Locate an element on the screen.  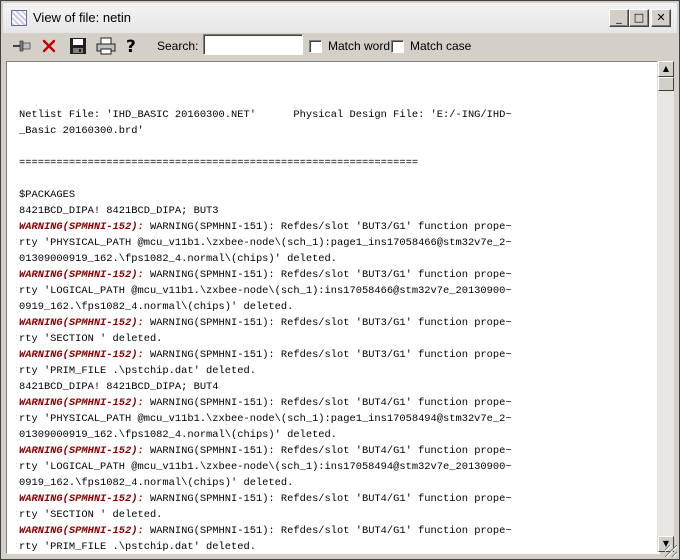
text-line: 8421BCD_DIPA! 8421BCD_DIPA; BUT3 is located at coordinates (333, 211).